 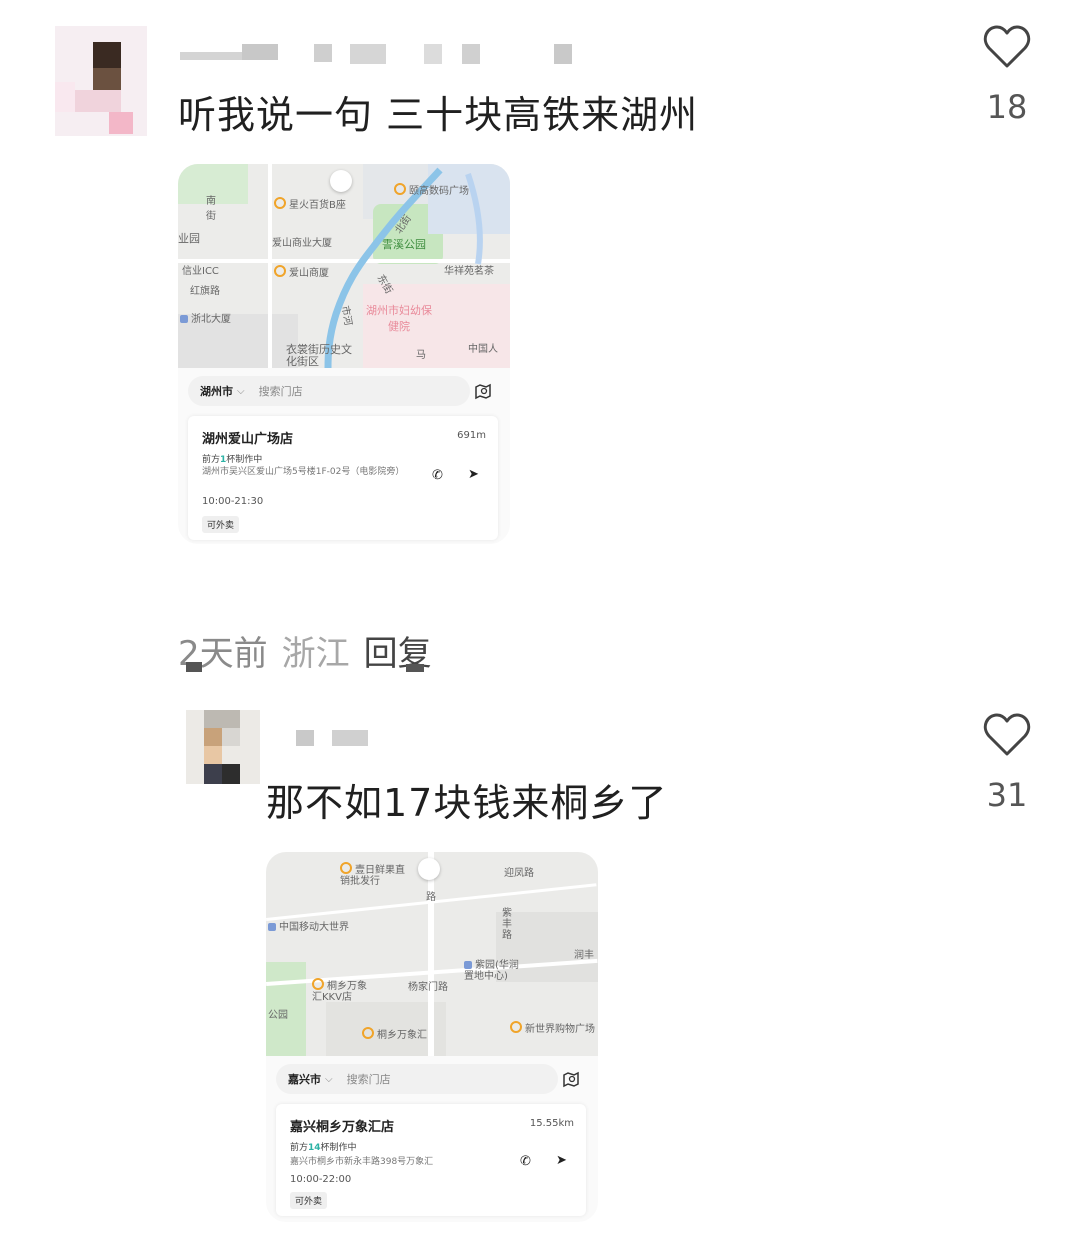 I want to click on map-label: 紫丰路, so click(x=507, y=924).